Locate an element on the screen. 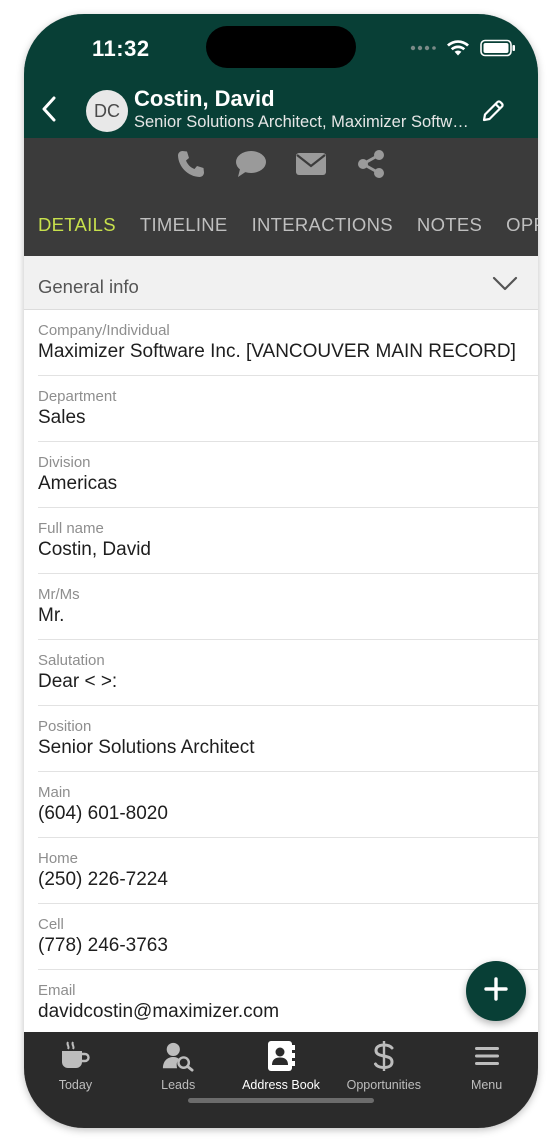 The width and height of the screenshot is (560, 1145). field-mr-ms: Mr/Ms Mr. is located at coordinates (281, 607).